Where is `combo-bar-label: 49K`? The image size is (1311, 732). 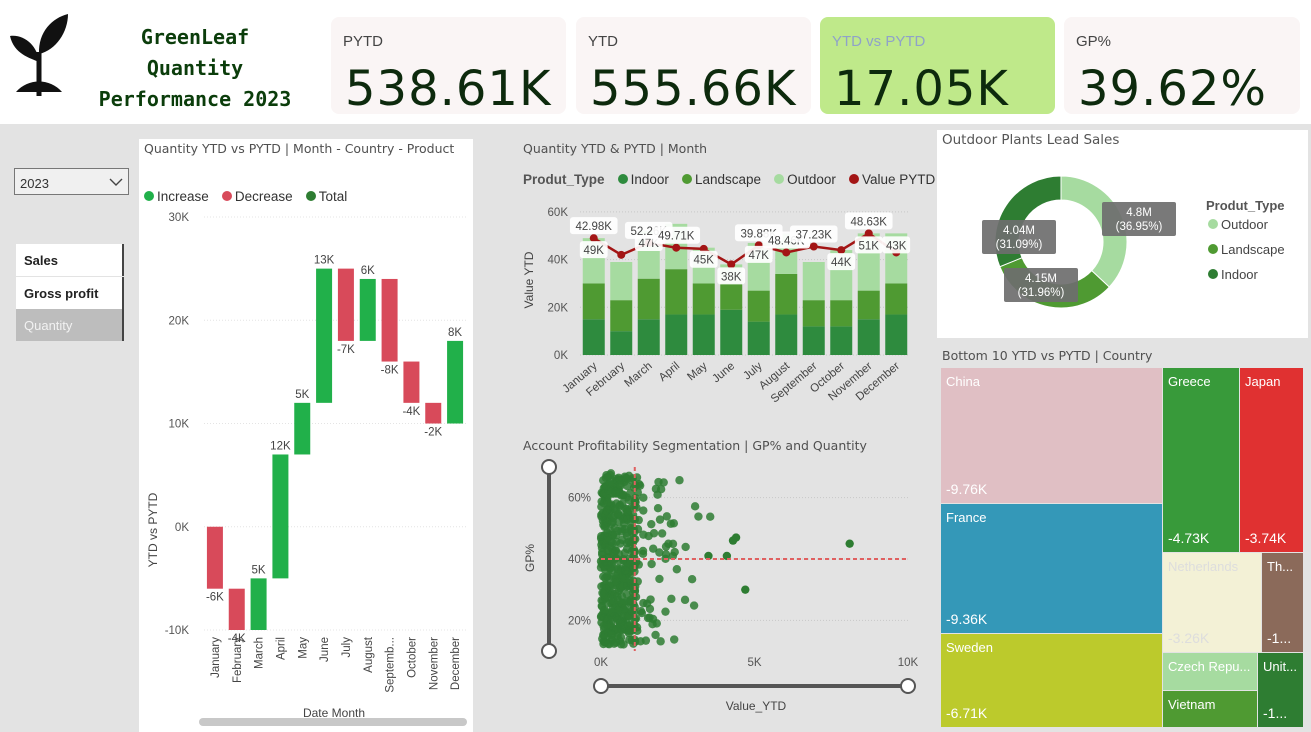 combo-bar-label: 49K is located at coordinates (594, 251).